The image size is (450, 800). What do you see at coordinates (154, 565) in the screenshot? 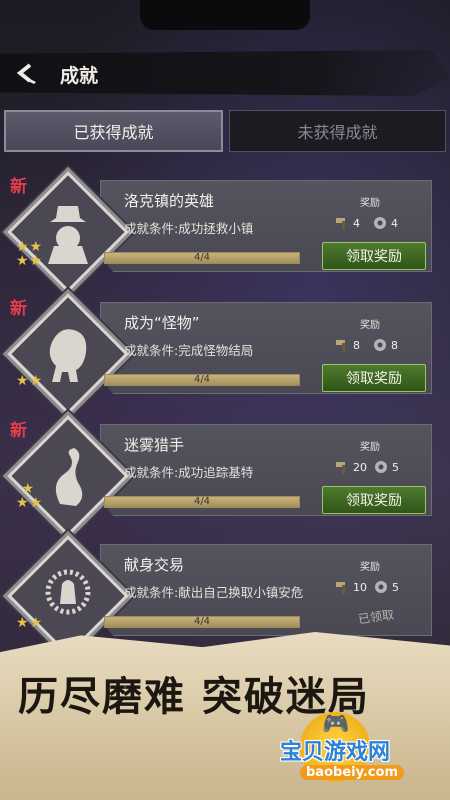
I see `achievement-name: 献身交易` at bounding box center [154, 565].